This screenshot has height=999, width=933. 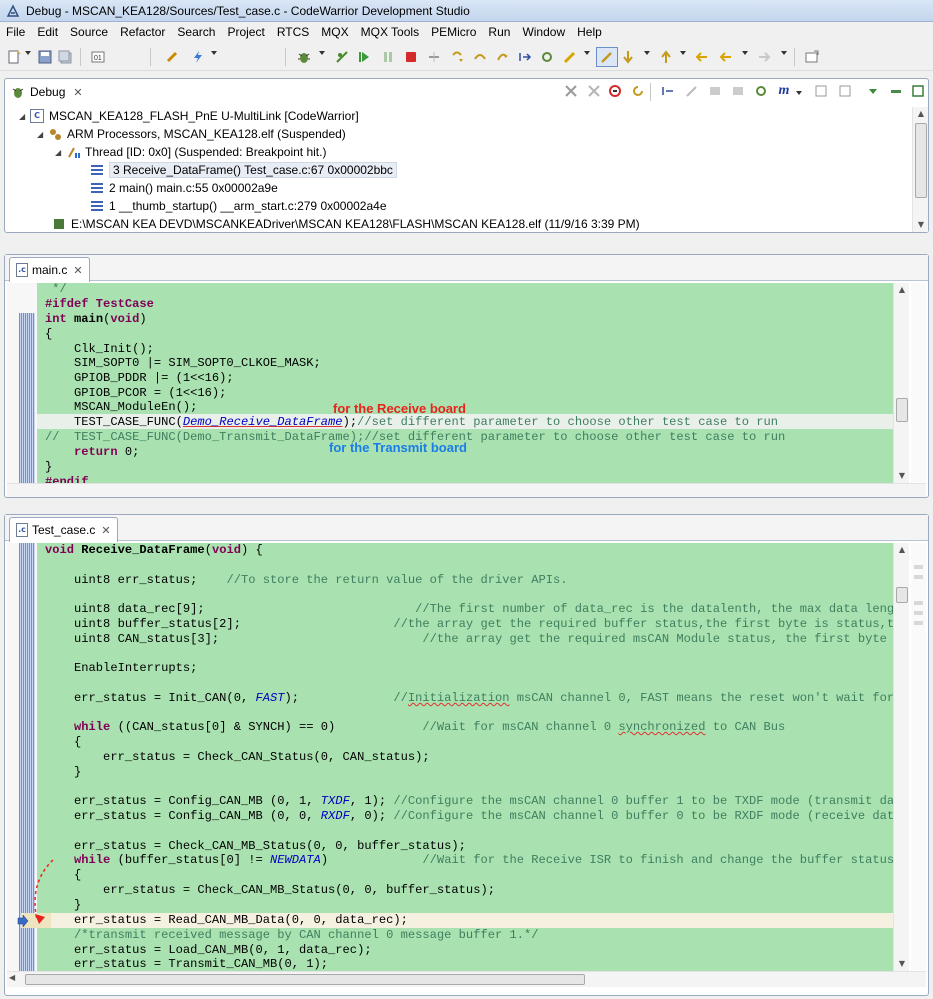 I want to click on register-icon, so click(x=738, y=91).